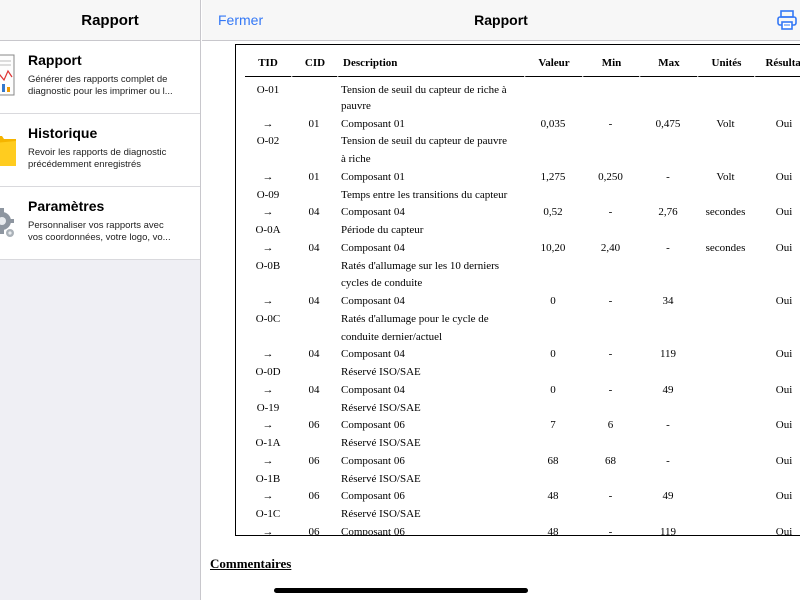 The width and height of the screenshot is (800, 600). What do you see at coordinates (401, 590) in the screenshot?
I see `home-indicator` at bounding box center [401, 590].